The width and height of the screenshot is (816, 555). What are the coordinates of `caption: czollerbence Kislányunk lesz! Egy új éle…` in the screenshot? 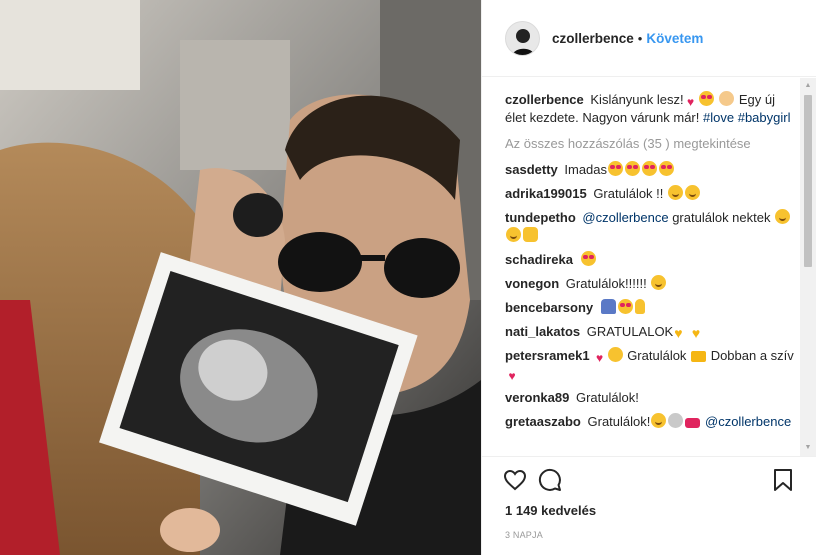 It's located at (649, 109).